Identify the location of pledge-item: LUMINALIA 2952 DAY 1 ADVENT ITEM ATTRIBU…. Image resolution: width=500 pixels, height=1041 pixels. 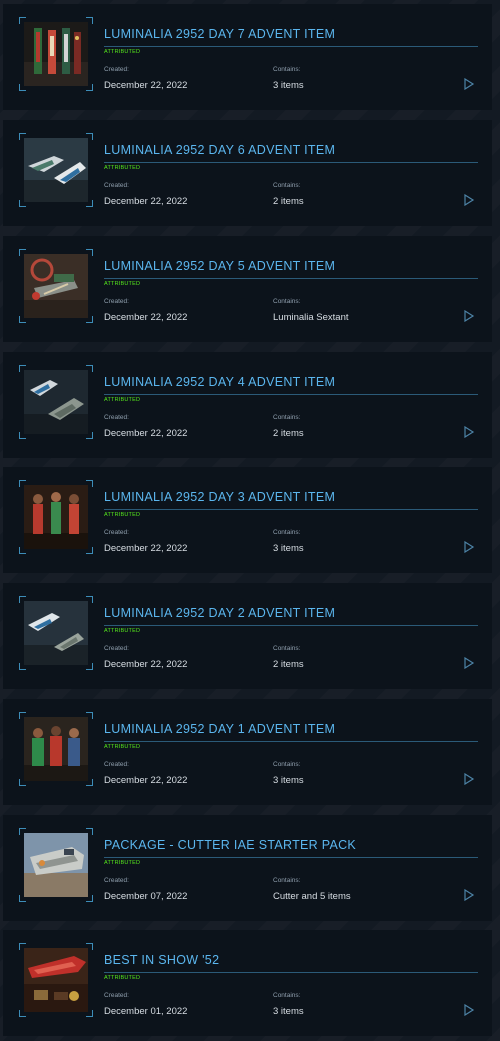
(247, 752).